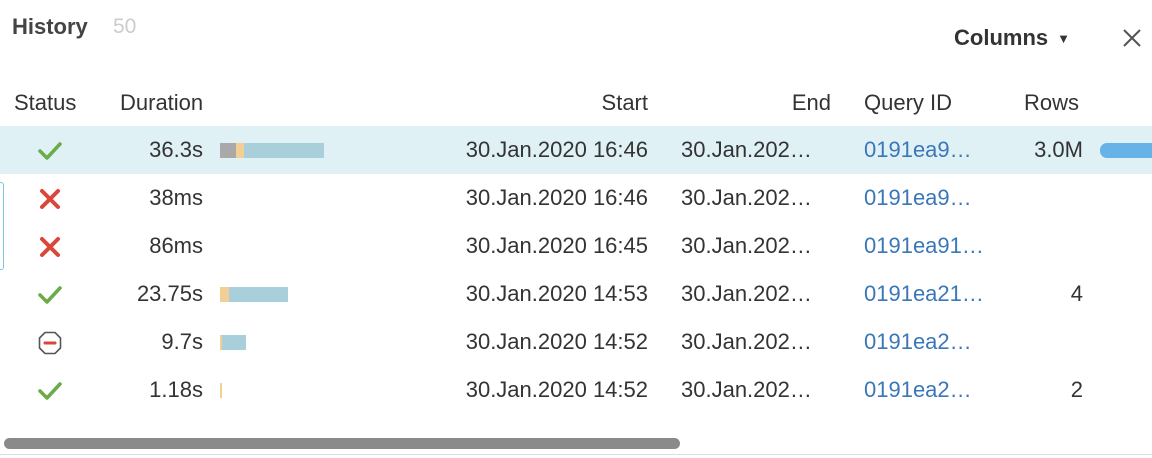 The height and width of the screenshot is (458, 1152). I want to click on history-count: 50, so click(125, 26).